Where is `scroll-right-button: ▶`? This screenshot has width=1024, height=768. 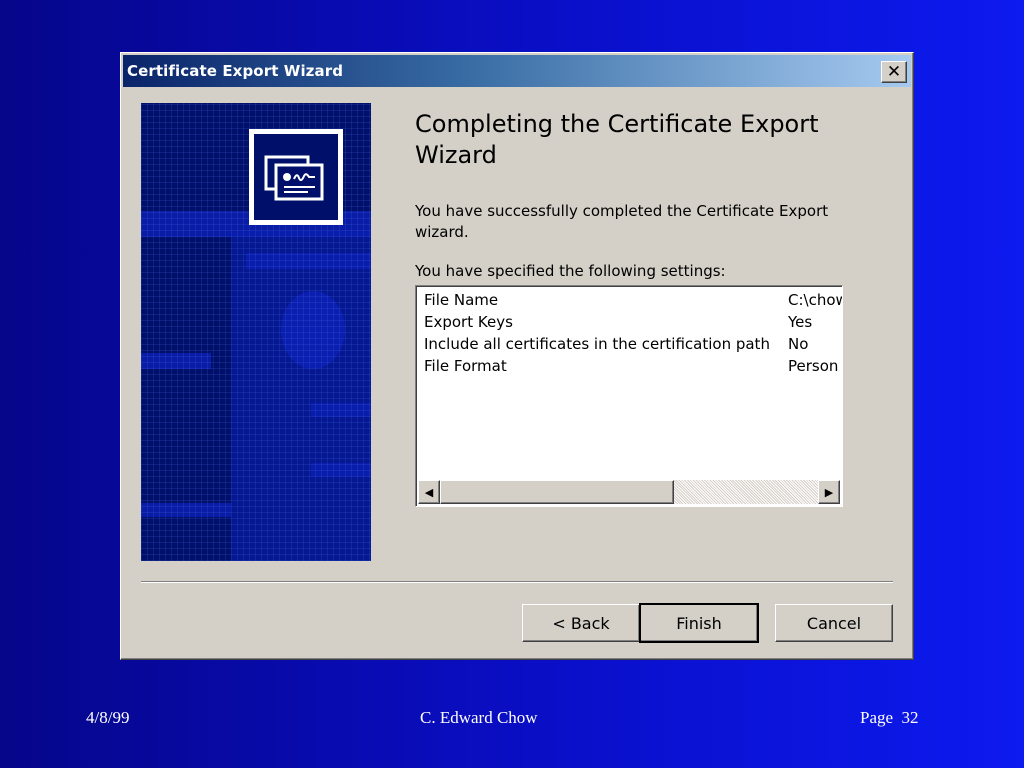 scroll-right-button: ▶ is located at coordinates (829, 492).